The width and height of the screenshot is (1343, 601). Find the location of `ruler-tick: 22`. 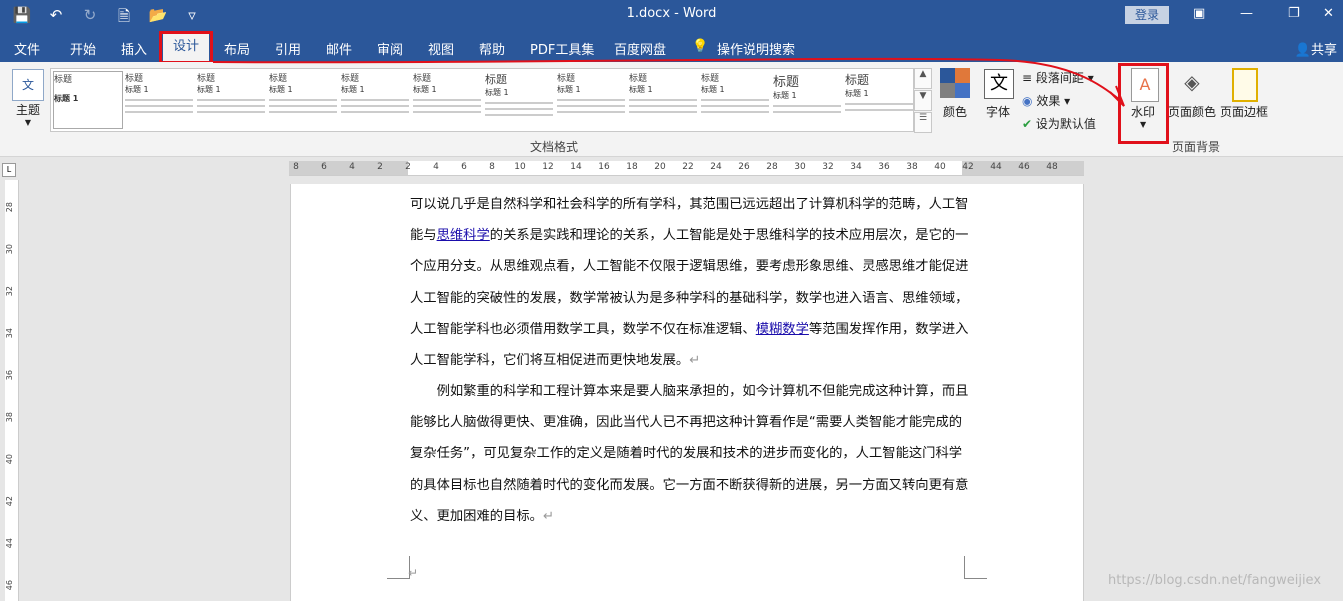

ruler-tick: 22 is located at coordinates (688, 167).